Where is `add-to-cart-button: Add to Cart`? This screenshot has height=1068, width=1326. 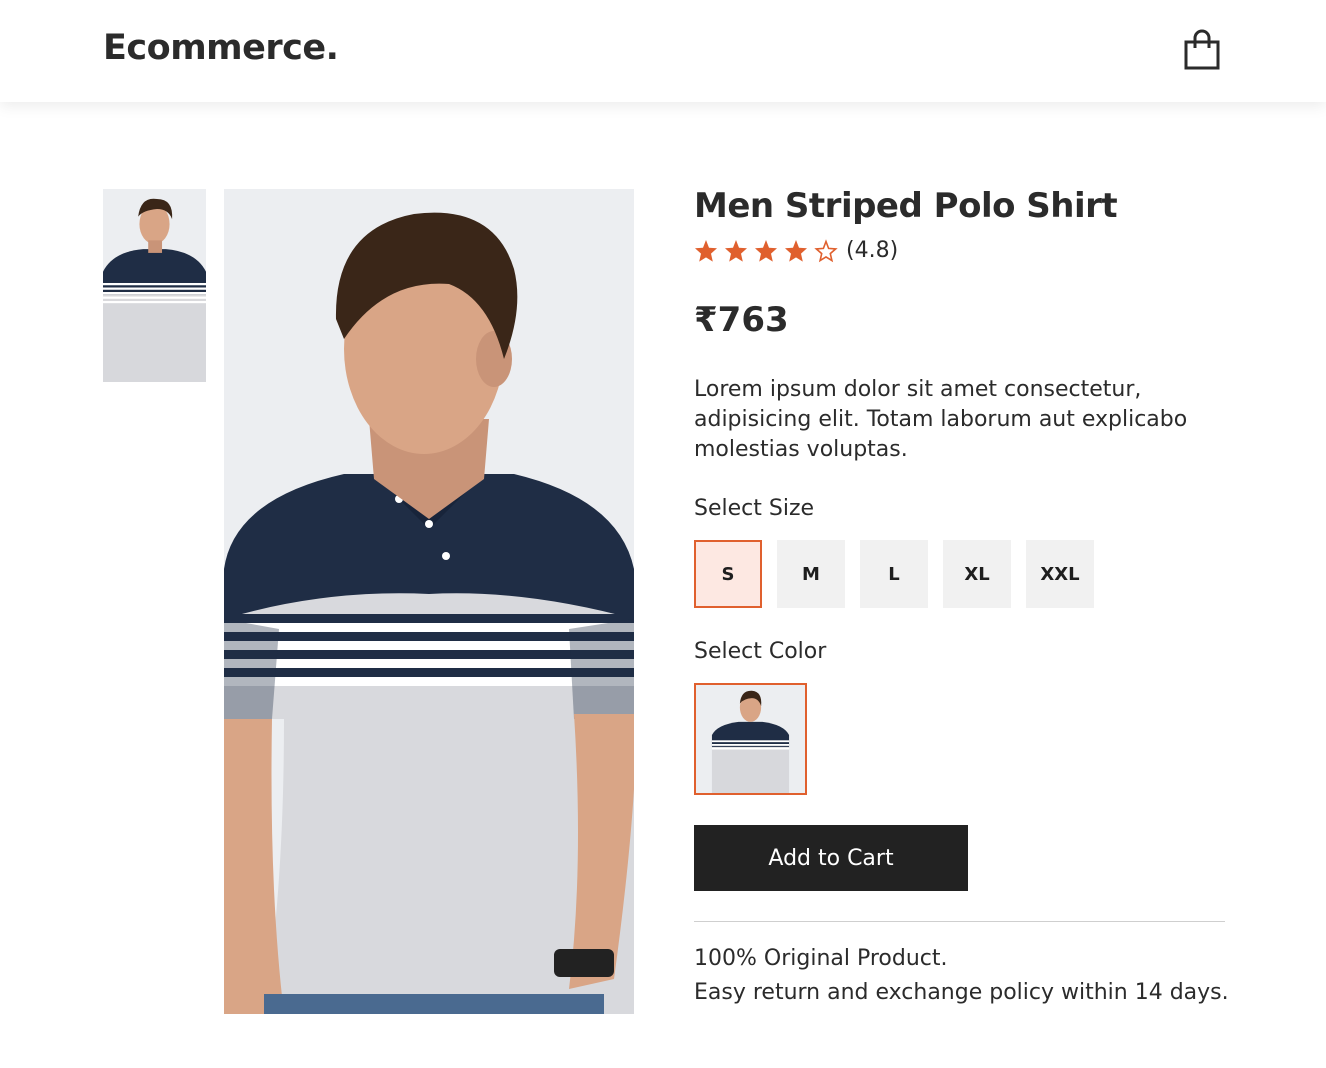 add-to-cart-button: Add to Cart is located at coordinates (831, 858).